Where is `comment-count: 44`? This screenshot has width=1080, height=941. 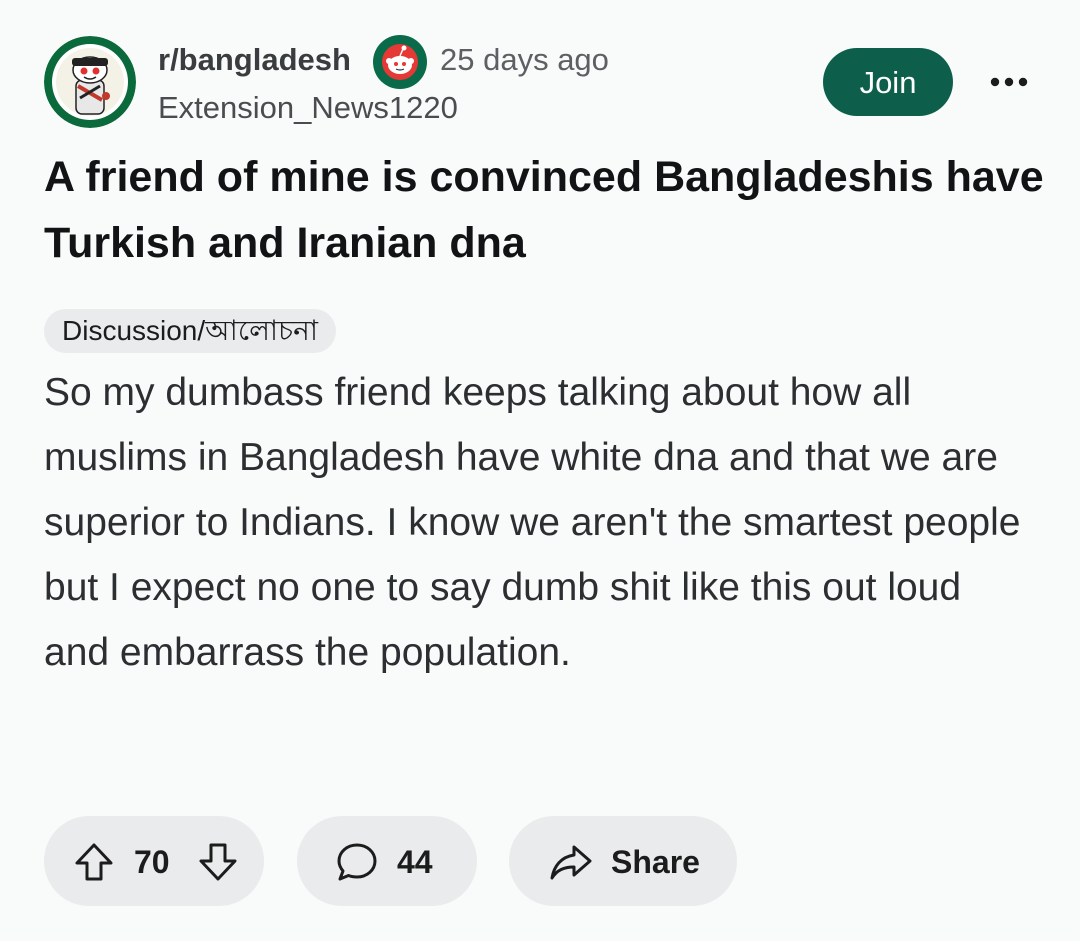 comment-count: 44 is located at coordinates (415, 862).